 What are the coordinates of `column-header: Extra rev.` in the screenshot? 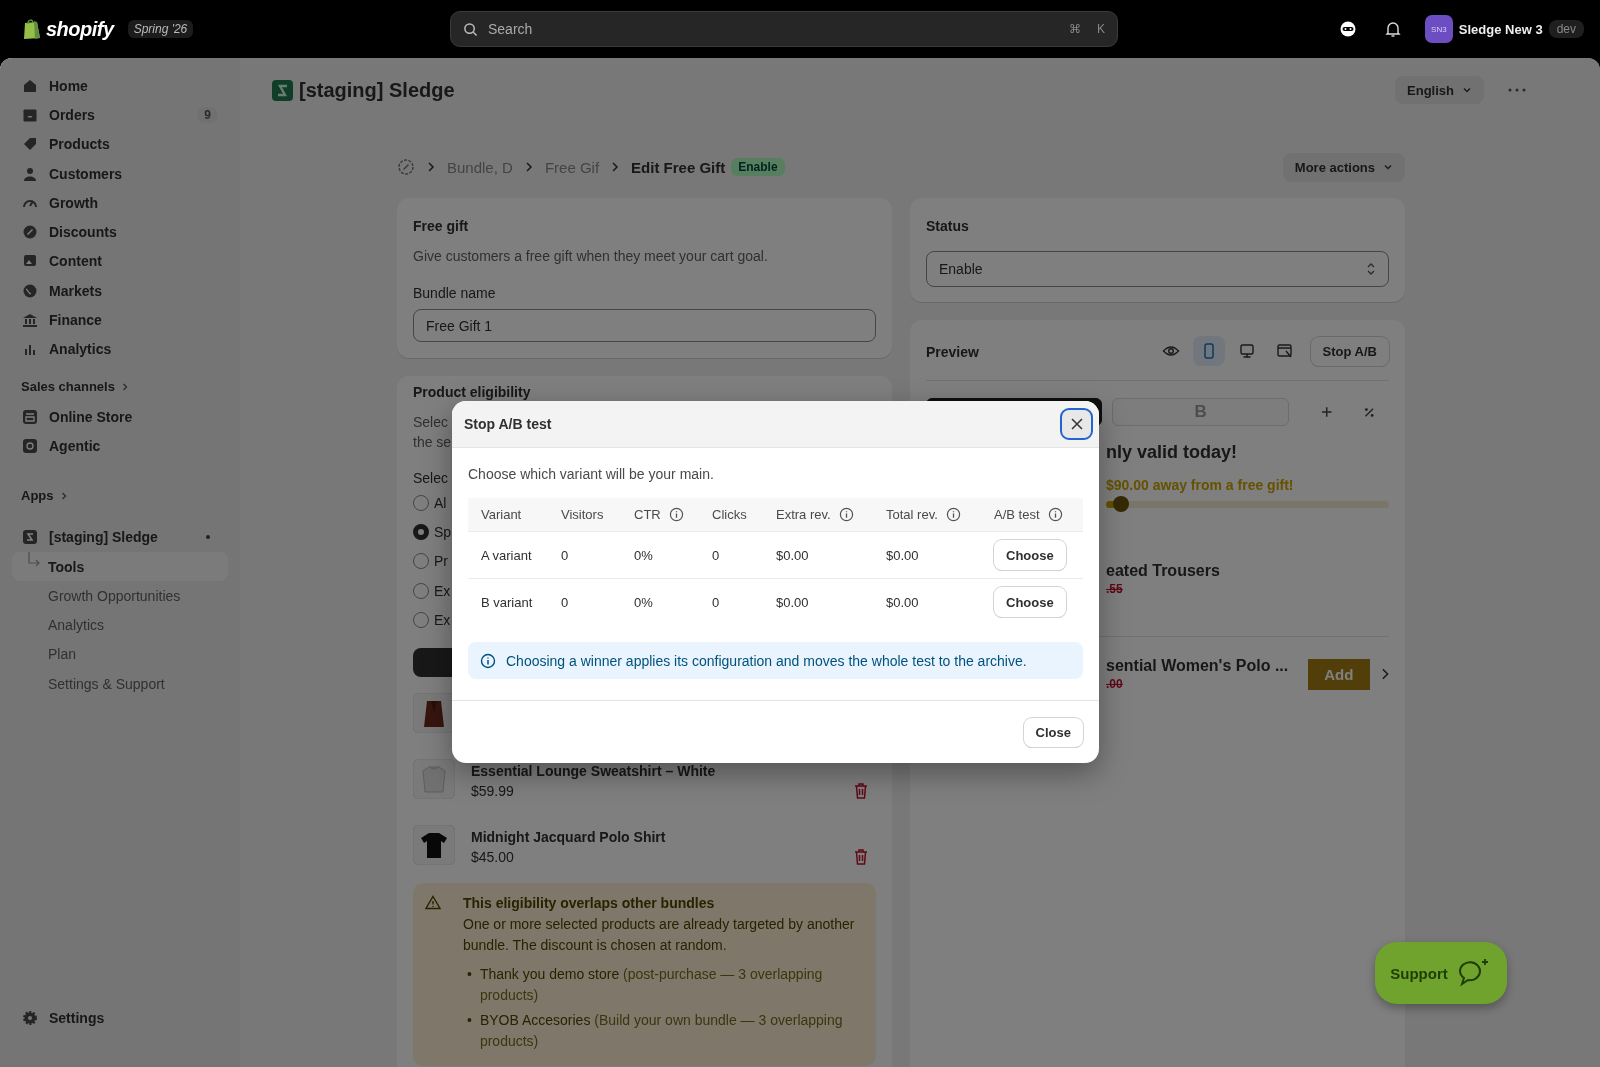 It's located at (831, 514).